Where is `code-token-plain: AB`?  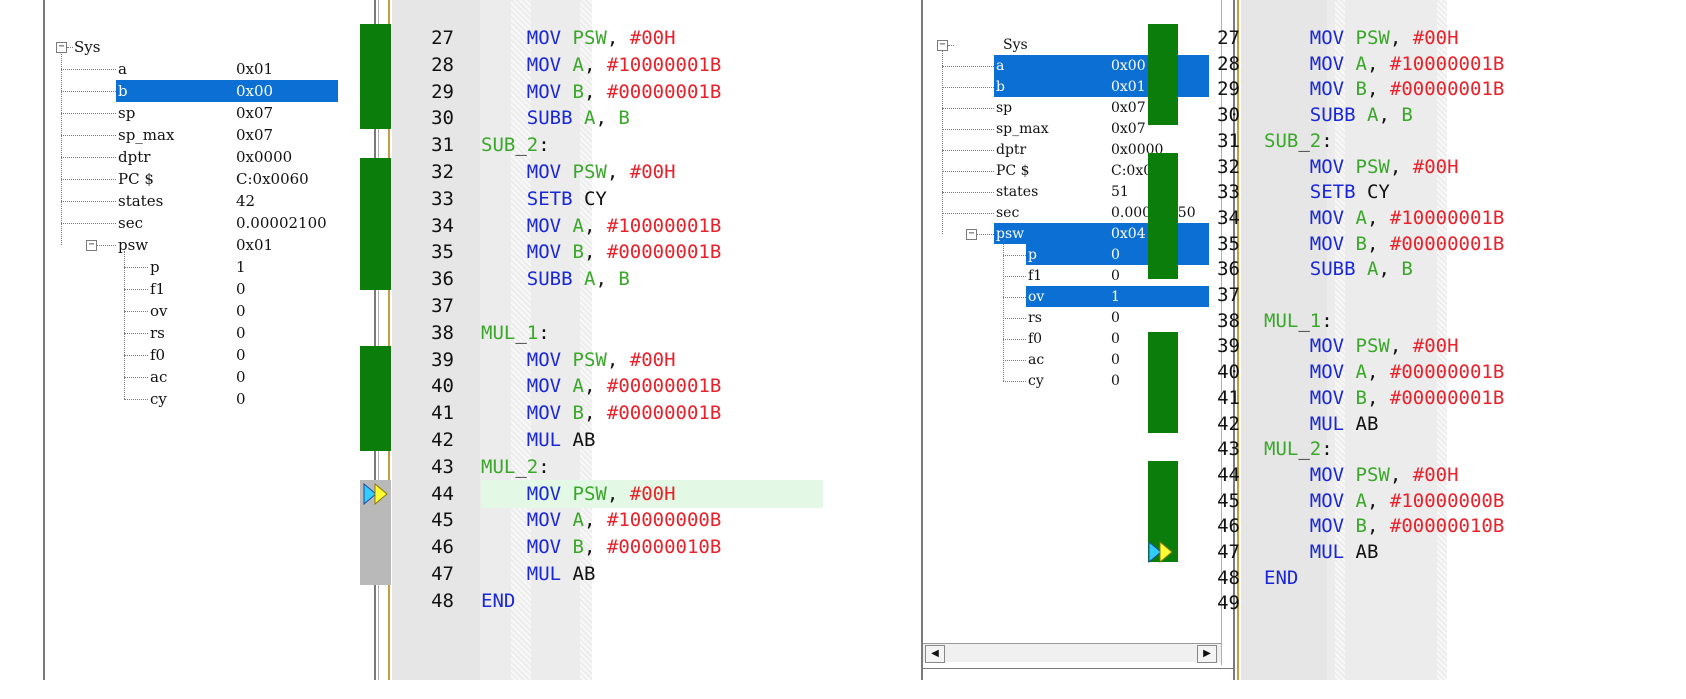
code-token-plain: AB is located at coordinates (1367, 552).